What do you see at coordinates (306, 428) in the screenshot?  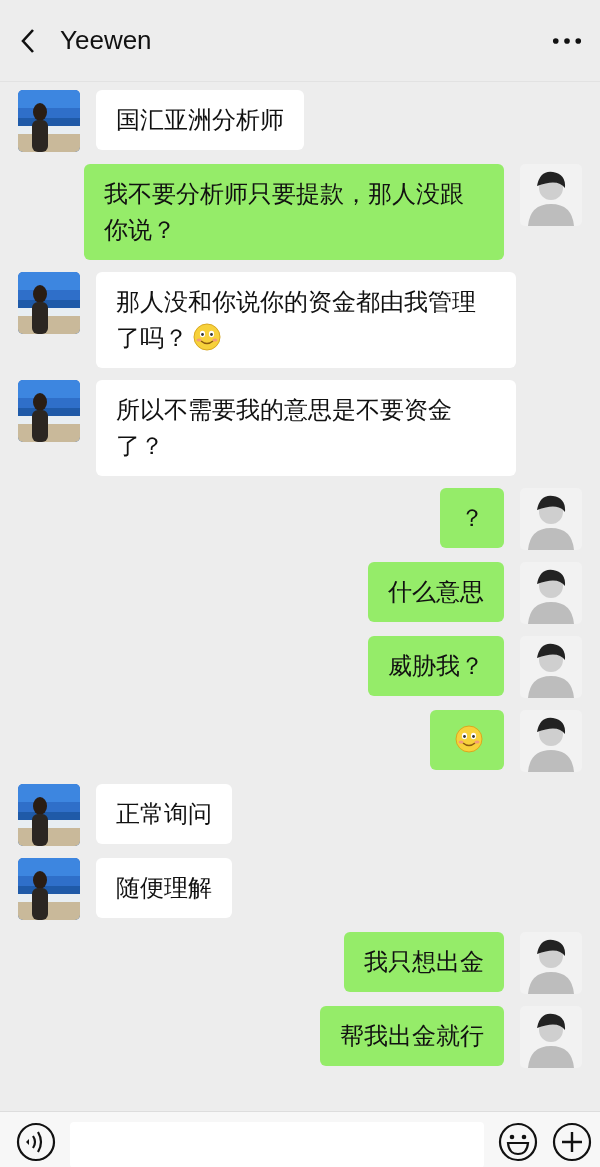 I see `message-bubble: 所以不需要我的意思是不要资金了？` at bounding box center [306, 428].